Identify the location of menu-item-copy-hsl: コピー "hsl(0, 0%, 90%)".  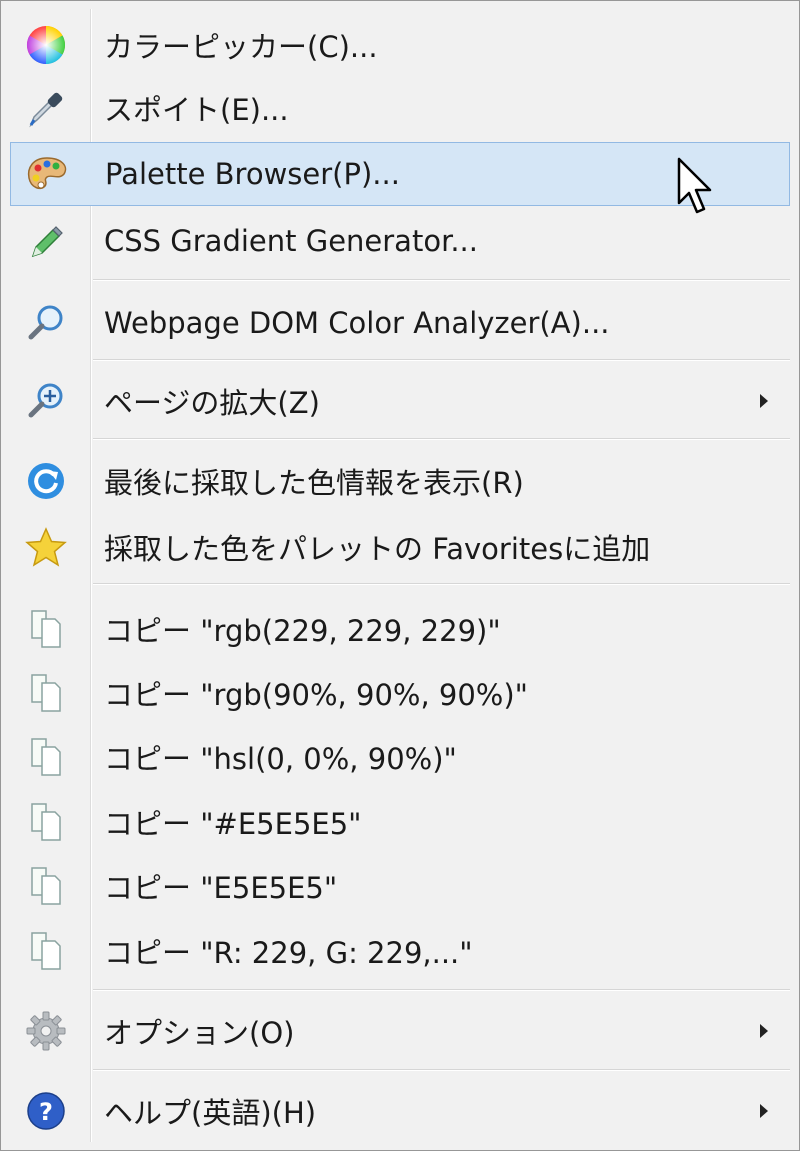
(400, 757).